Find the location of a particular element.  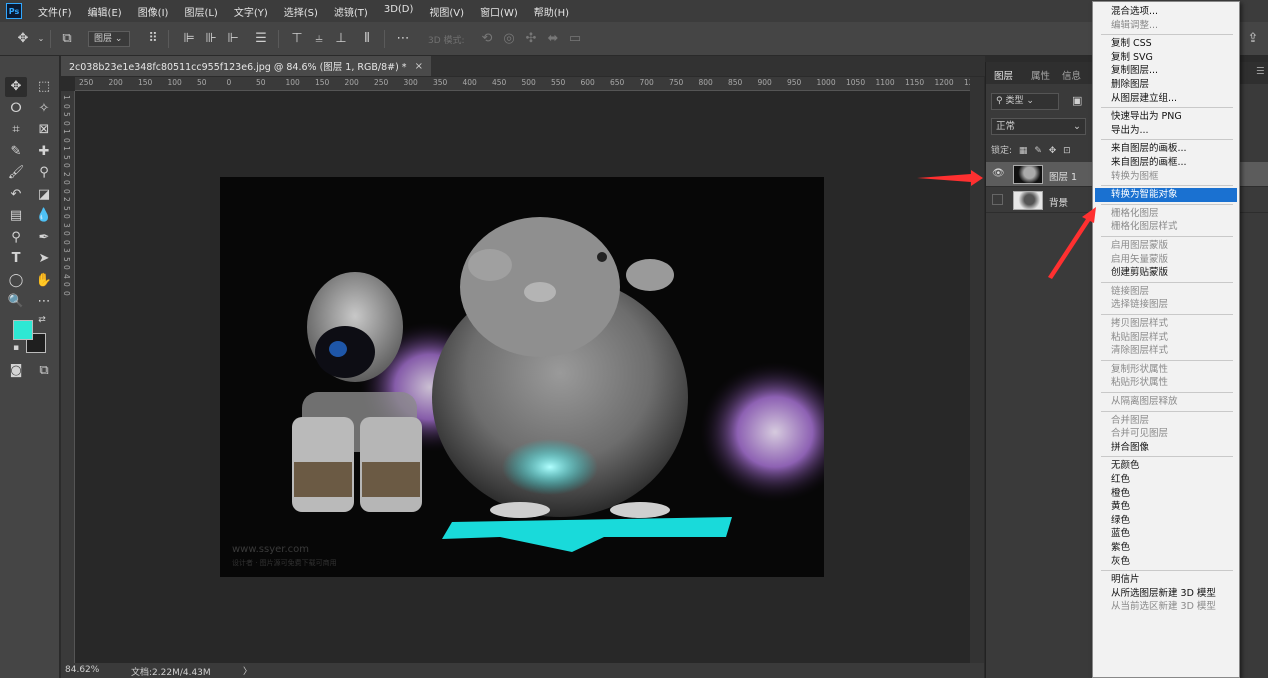

auto-select-icon: ⧉ is located at coordinates (67, 39).